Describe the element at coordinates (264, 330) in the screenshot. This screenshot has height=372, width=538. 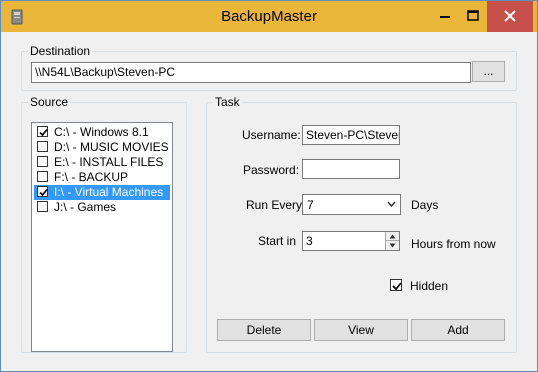
I see `delete-button: Delete` at that location.